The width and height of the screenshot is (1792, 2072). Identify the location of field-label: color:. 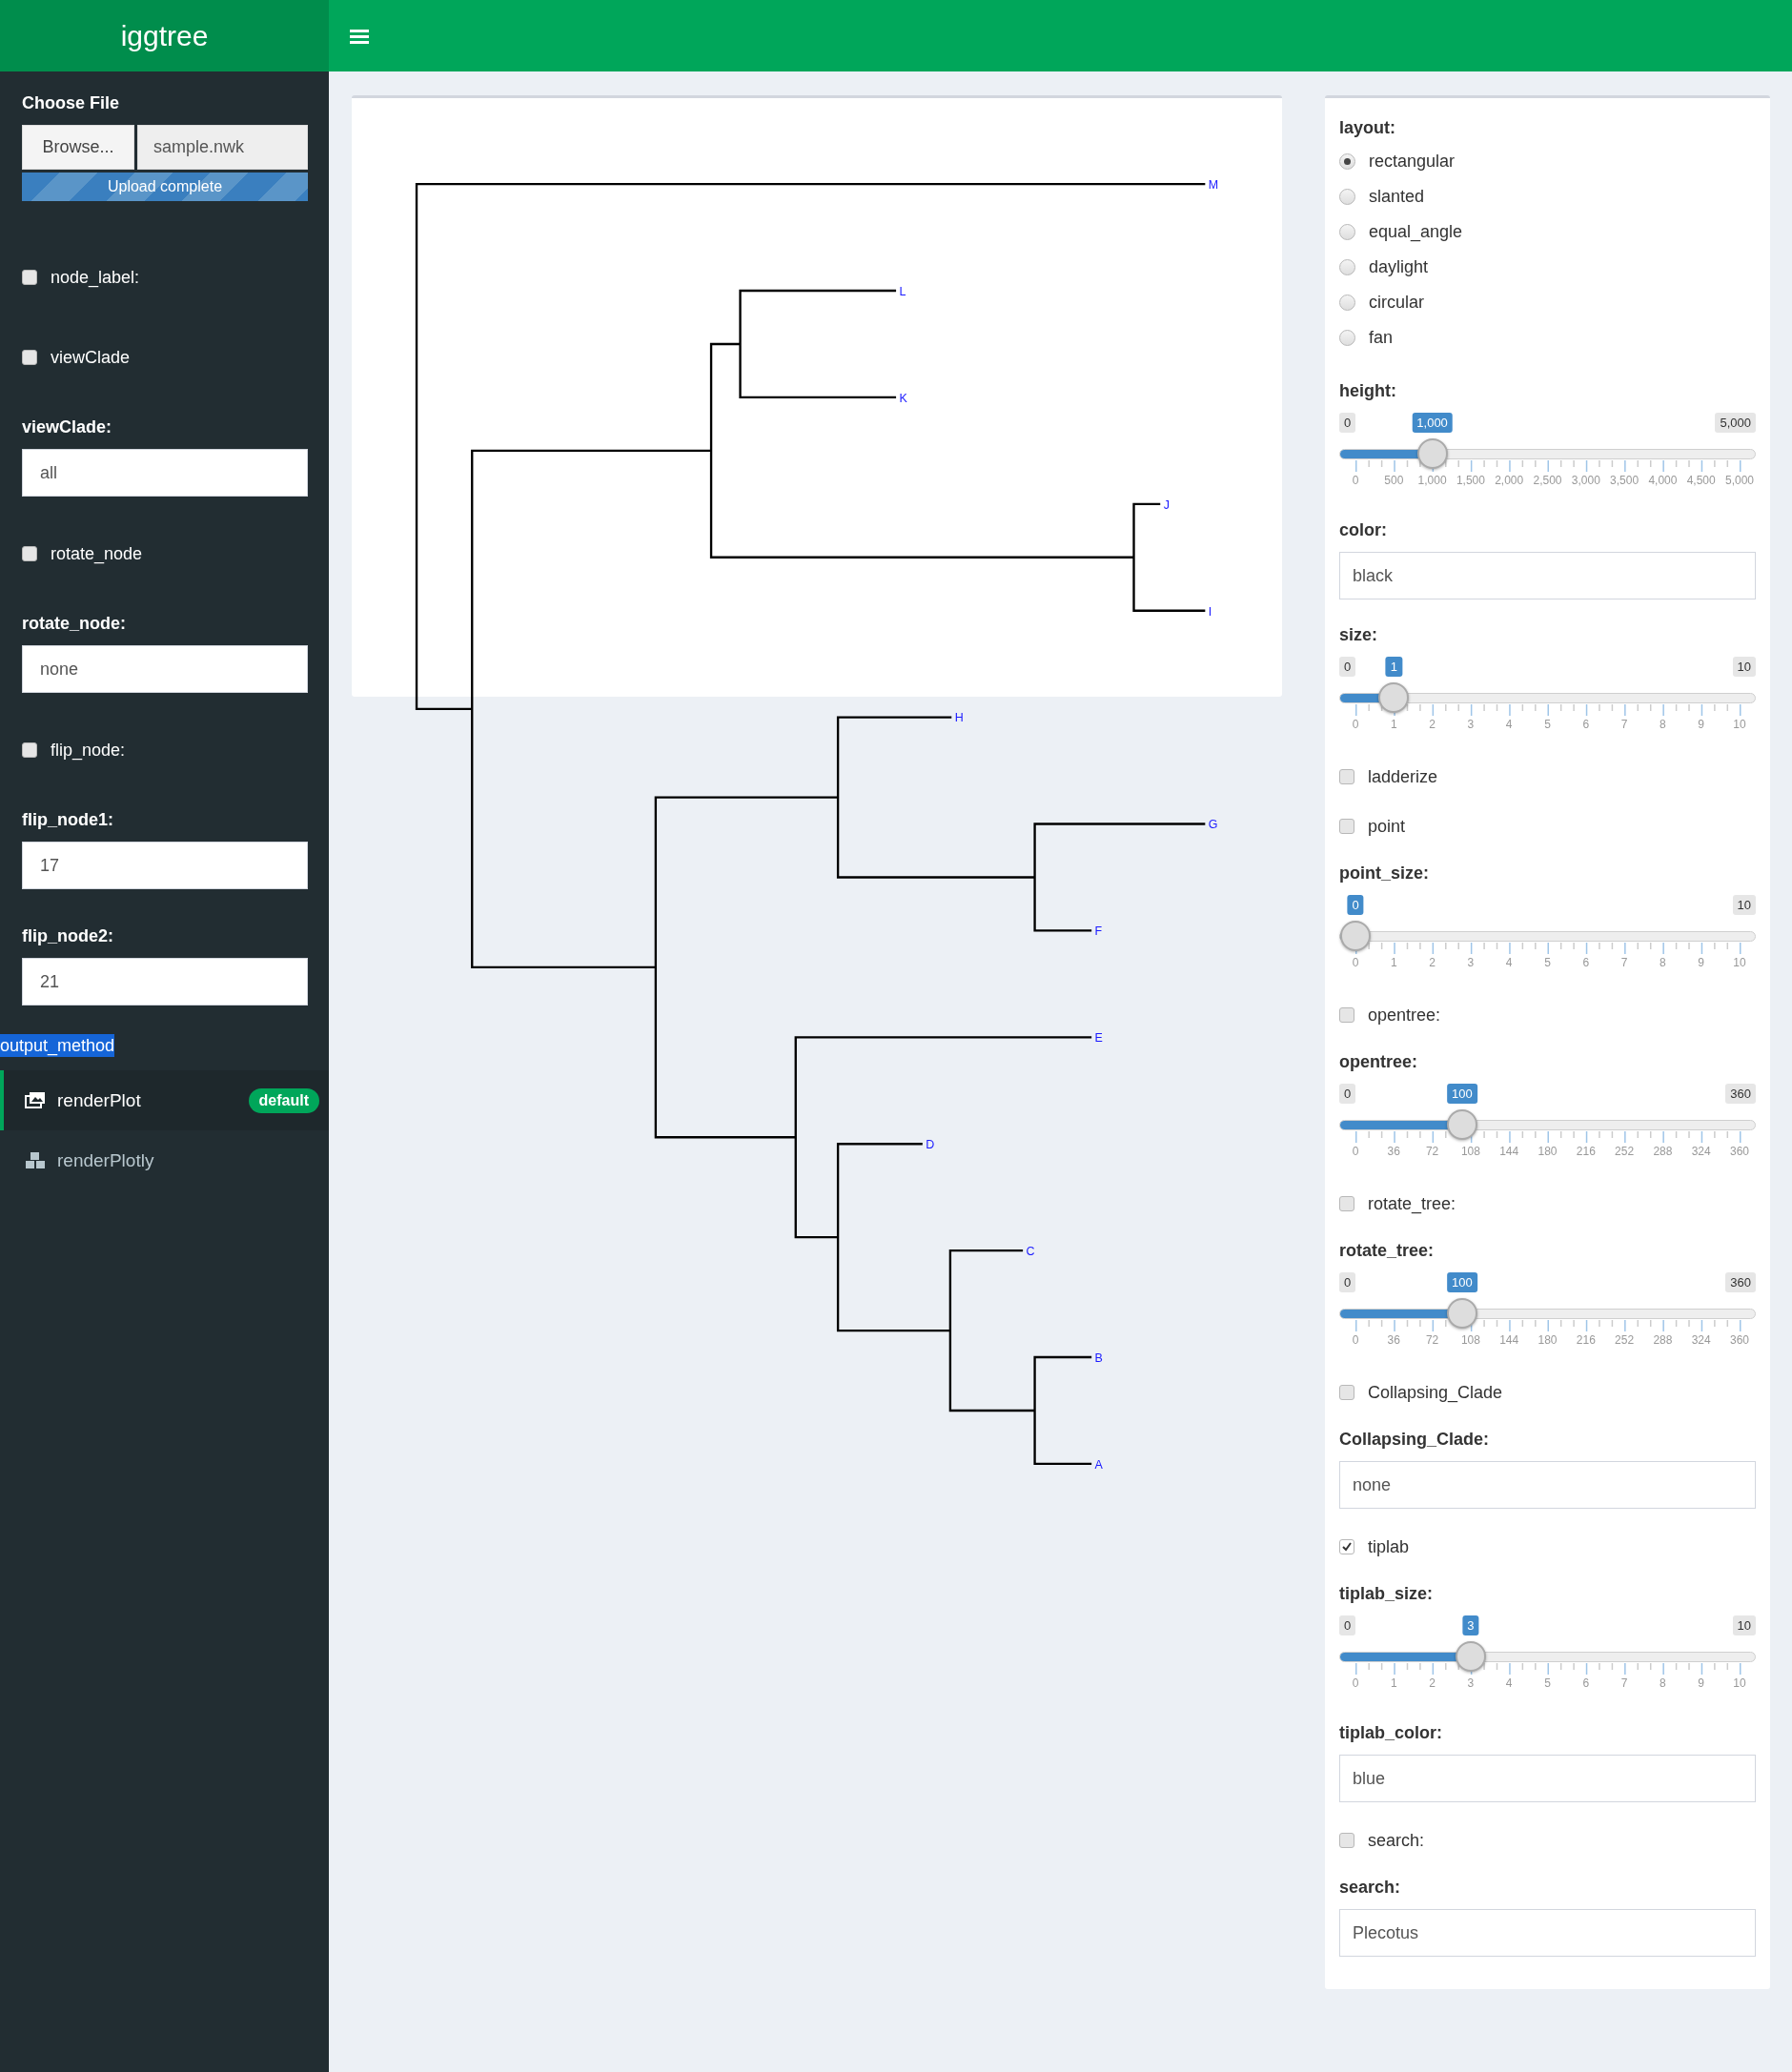
(1363, 530).